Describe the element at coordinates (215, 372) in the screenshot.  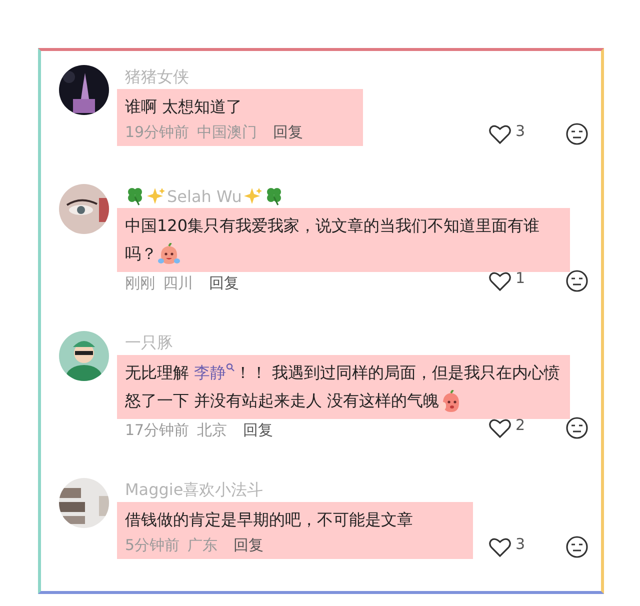
I see `mention-link: 李静` at that location.